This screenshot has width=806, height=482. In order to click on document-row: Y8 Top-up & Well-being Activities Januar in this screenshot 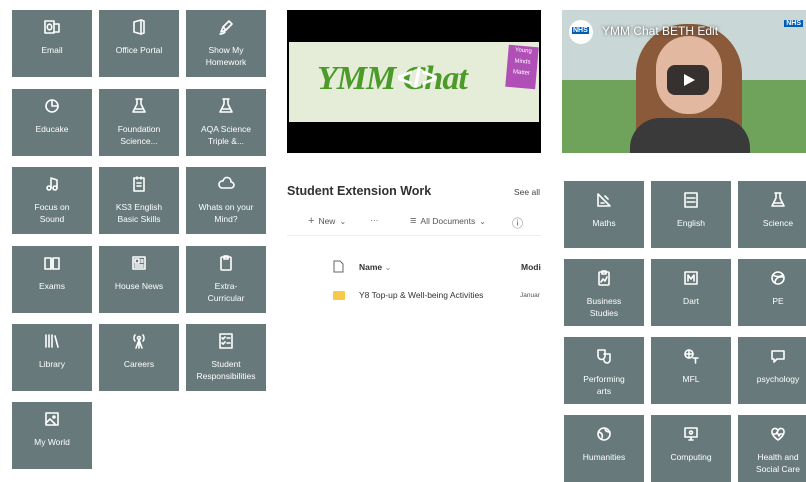, I will do `click(414, 295)`.